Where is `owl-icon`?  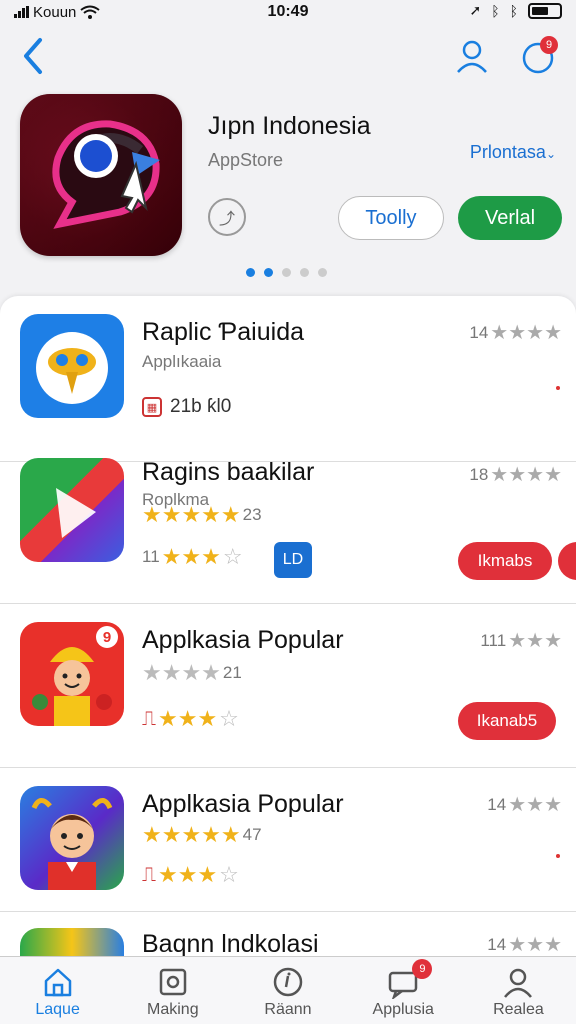
owl-icon is located at coordinates (72, 366).